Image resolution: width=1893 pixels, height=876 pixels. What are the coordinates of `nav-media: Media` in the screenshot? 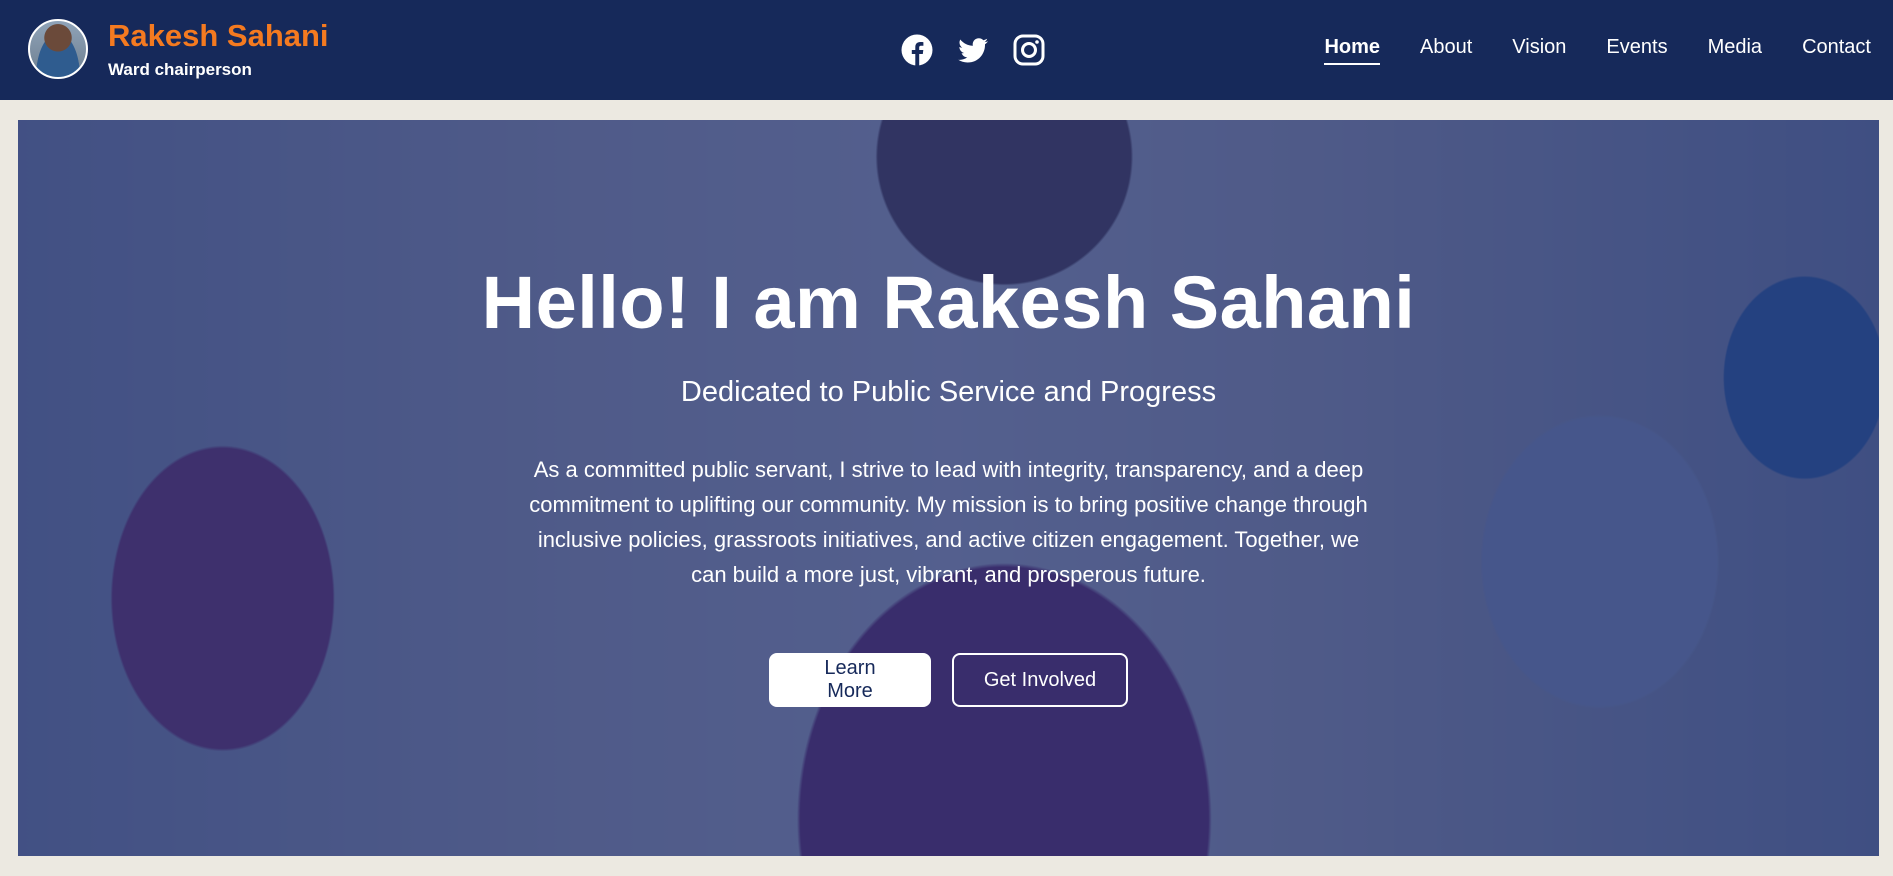 It's located at (1735, 50).